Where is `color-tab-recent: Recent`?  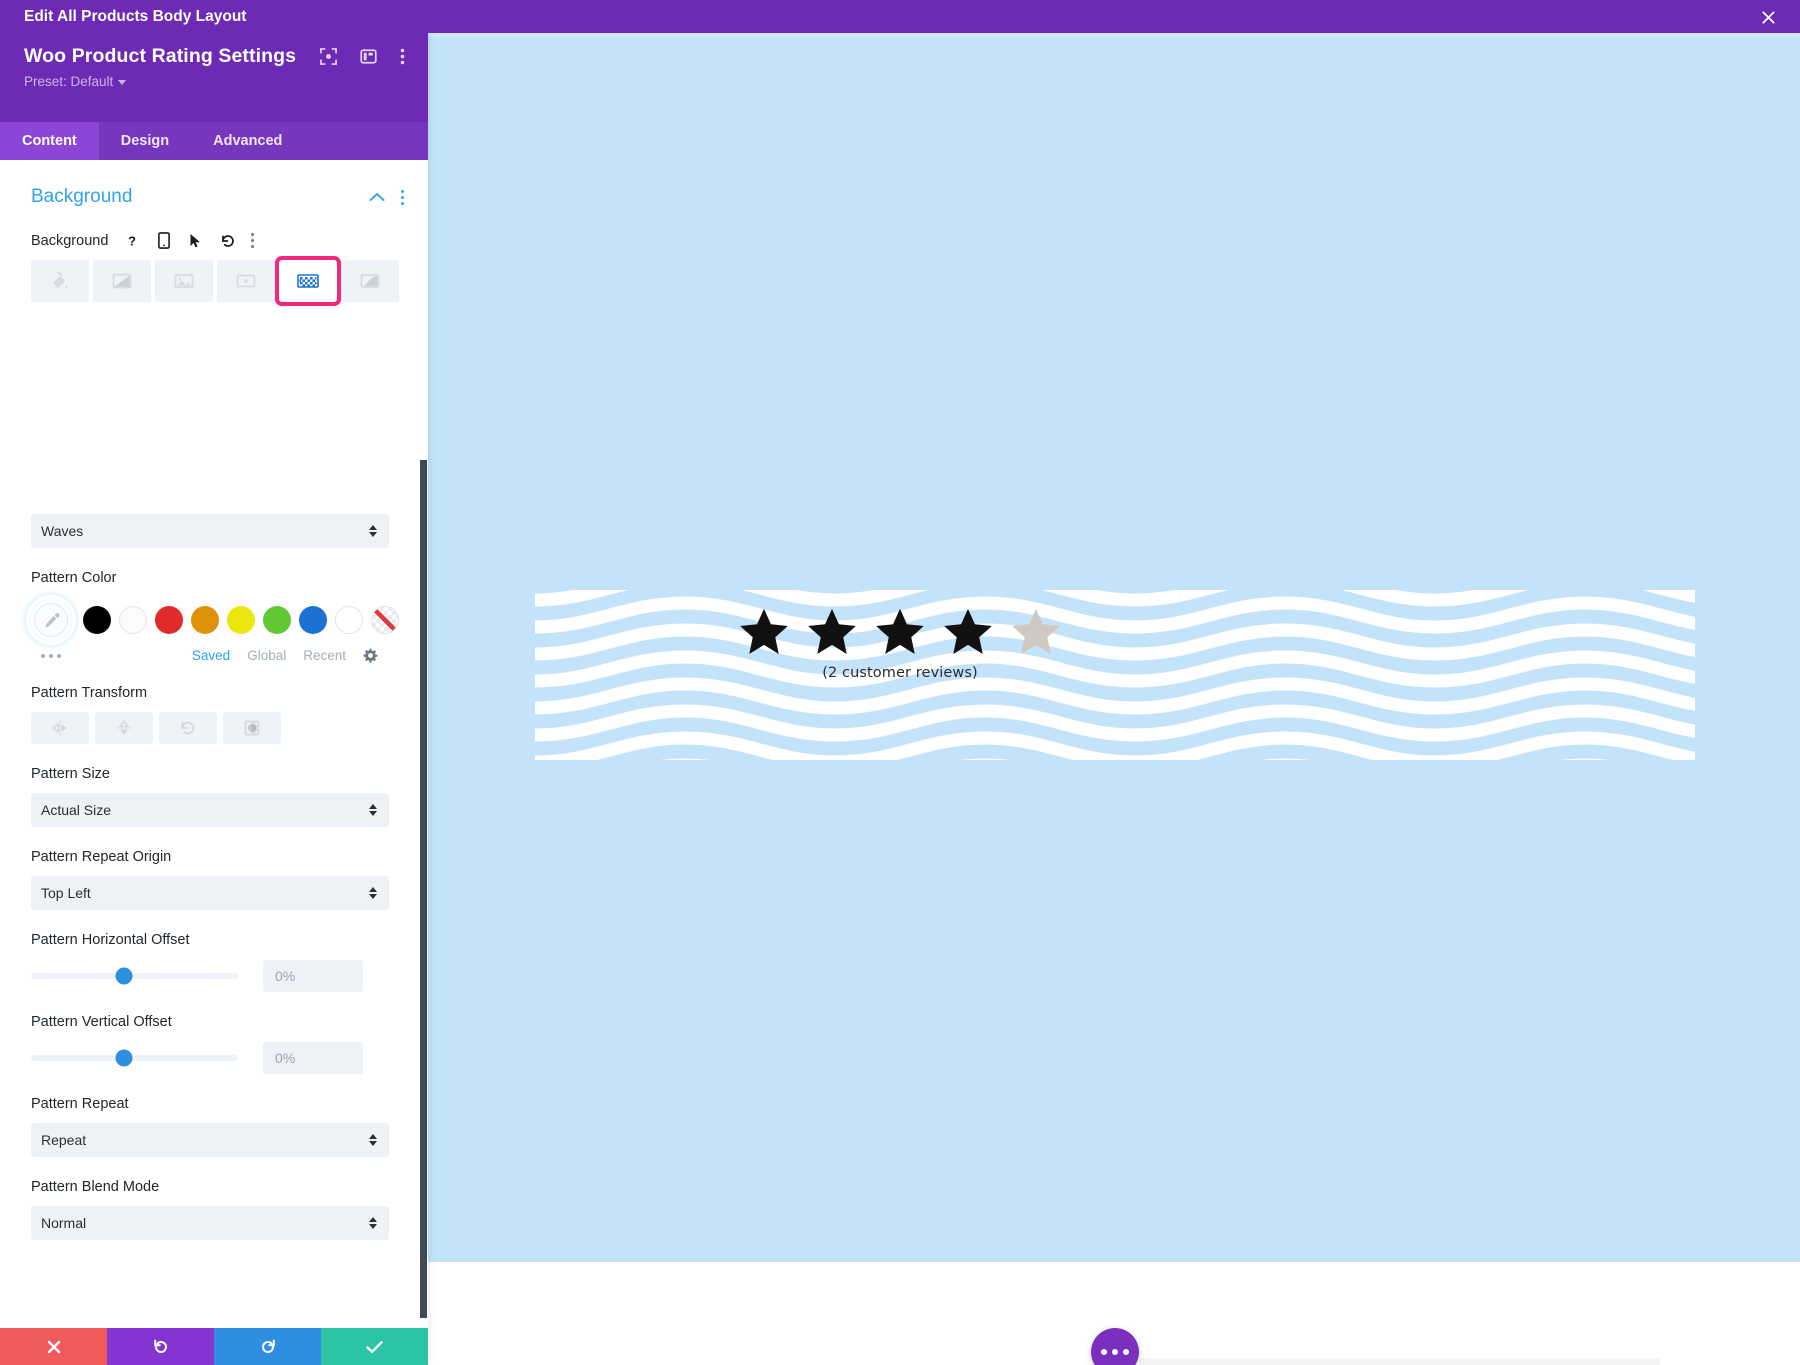
color-tab-recent: Recent is located at coordinates (324, 655).